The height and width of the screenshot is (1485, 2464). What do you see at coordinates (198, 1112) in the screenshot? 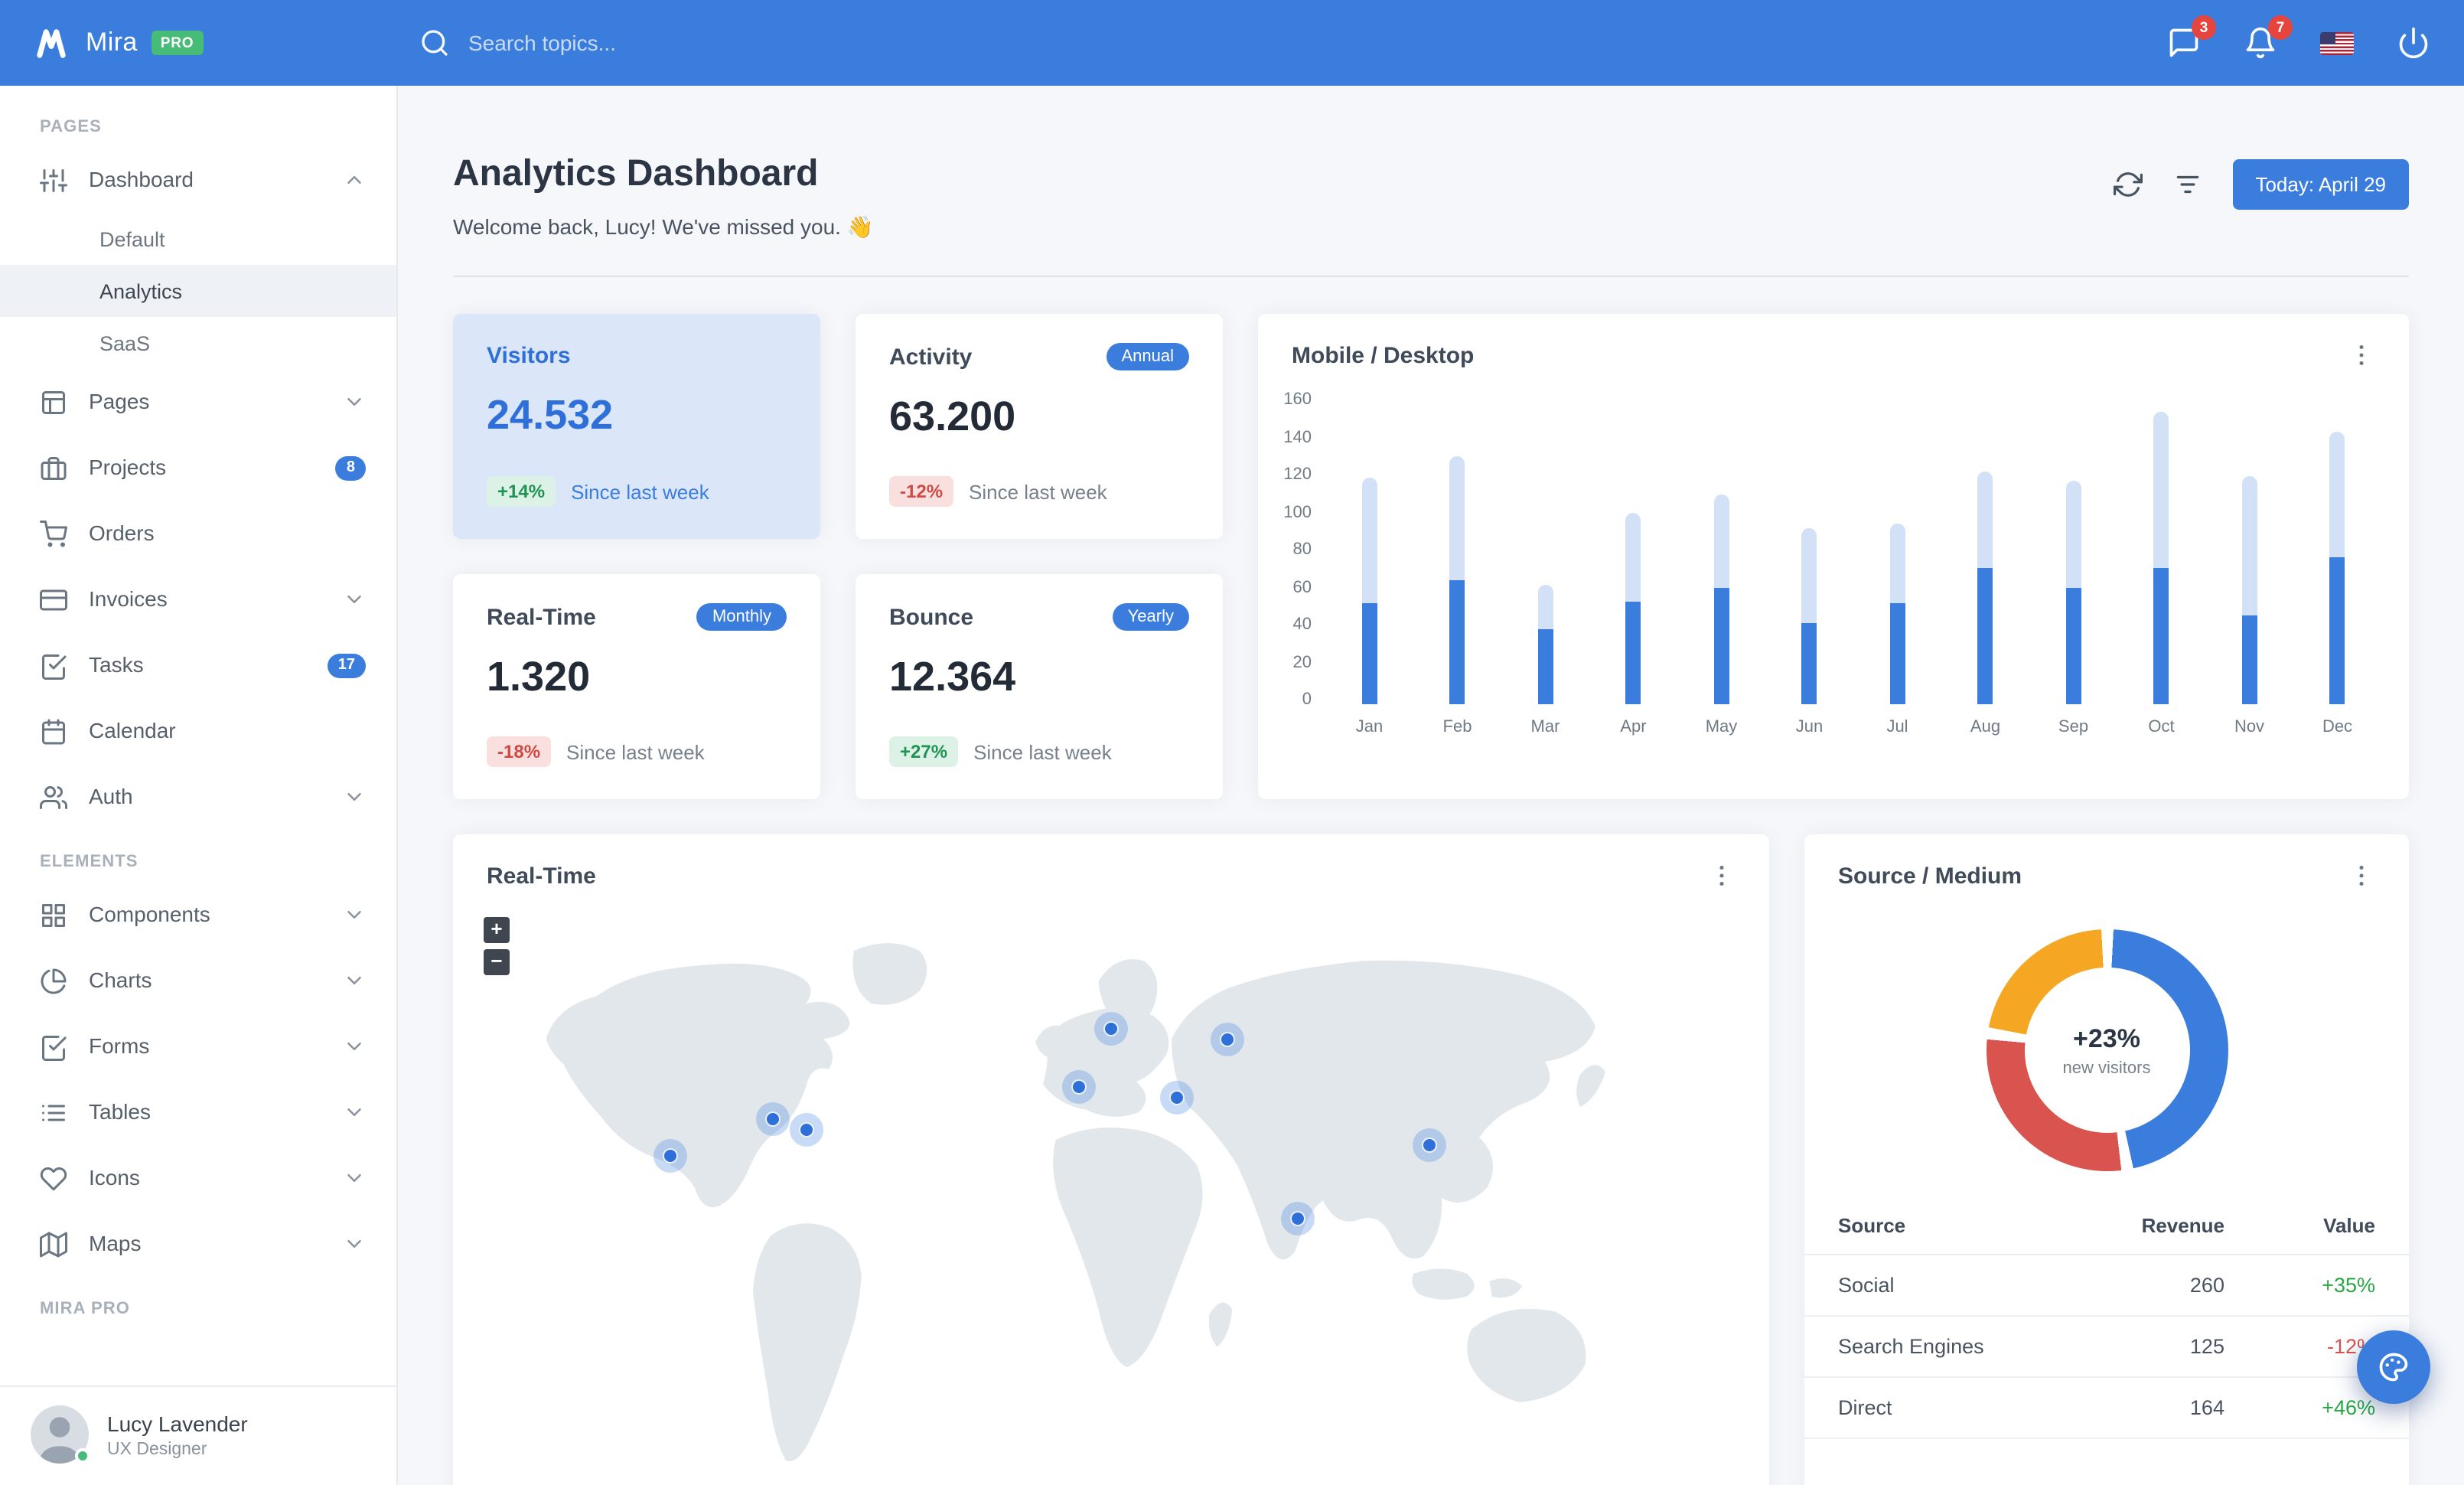
I see `sidebar-item-tables: Tables` at bounding box center [198, 1112].